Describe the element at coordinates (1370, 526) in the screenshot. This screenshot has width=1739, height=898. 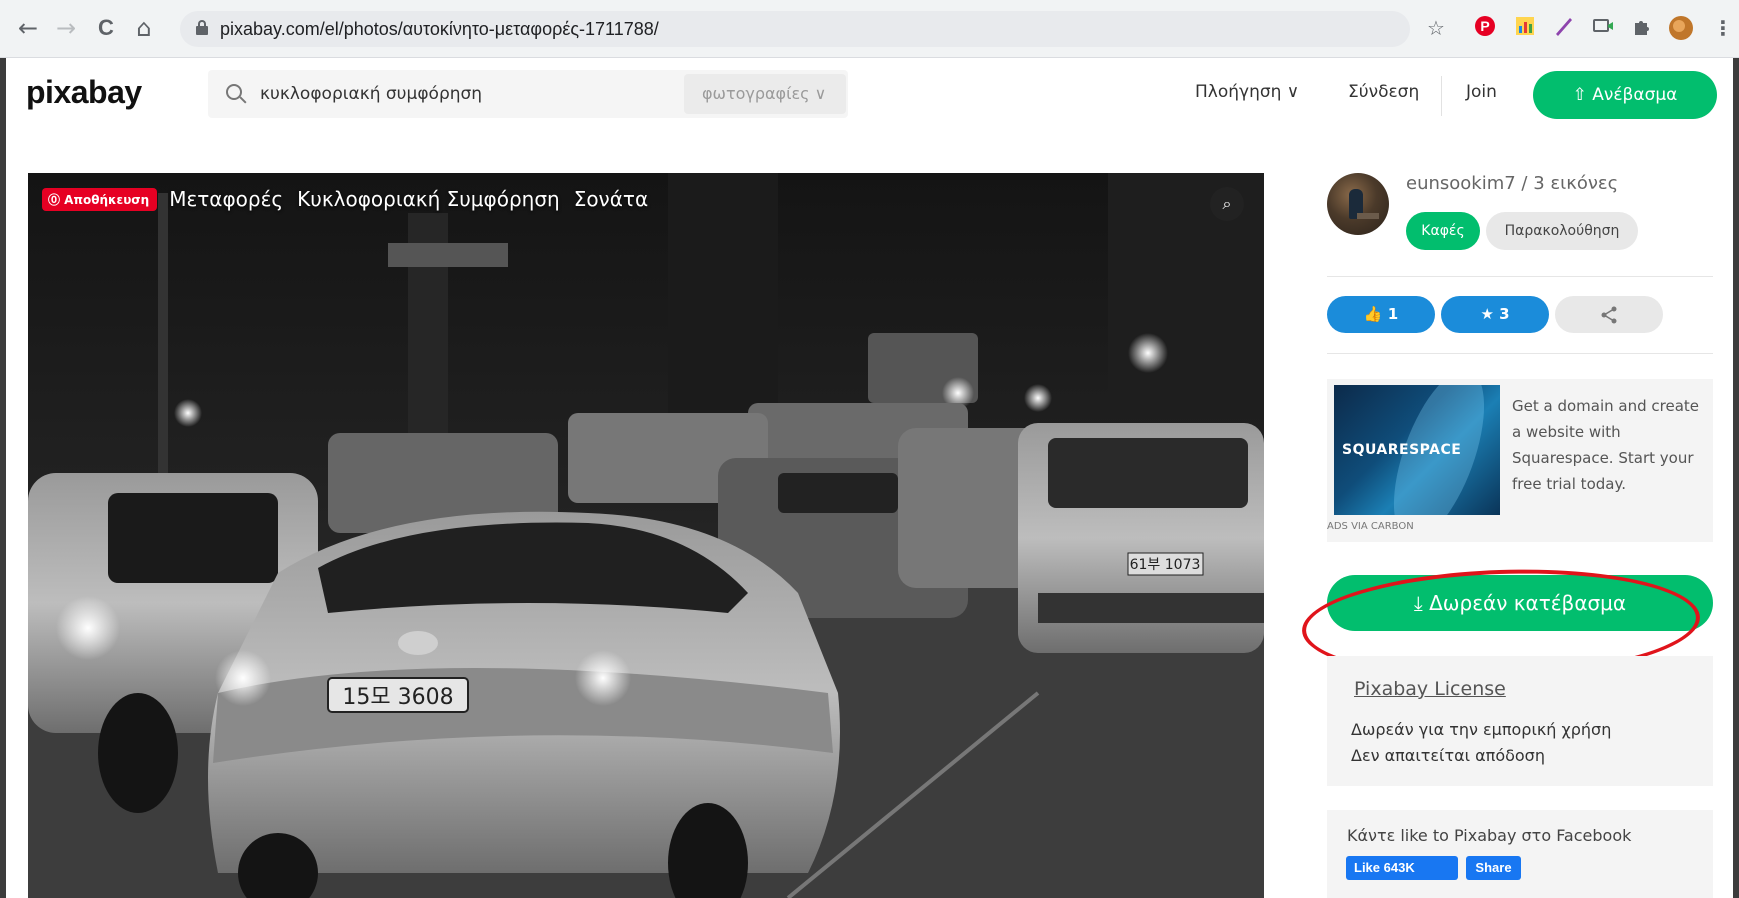
I see `ad-via-label: ADS VIA CARBON` at that location.